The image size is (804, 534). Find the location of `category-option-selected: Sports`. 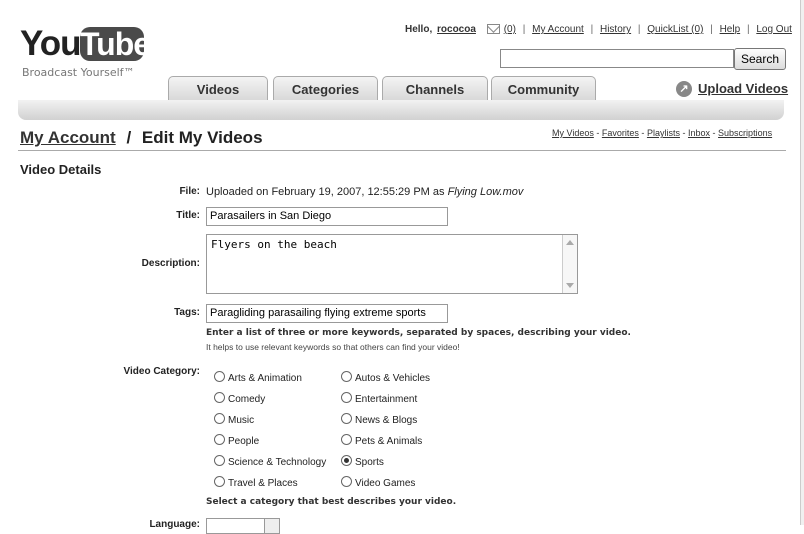

category-option-selected: Sports is located at coordinates (362, 461).